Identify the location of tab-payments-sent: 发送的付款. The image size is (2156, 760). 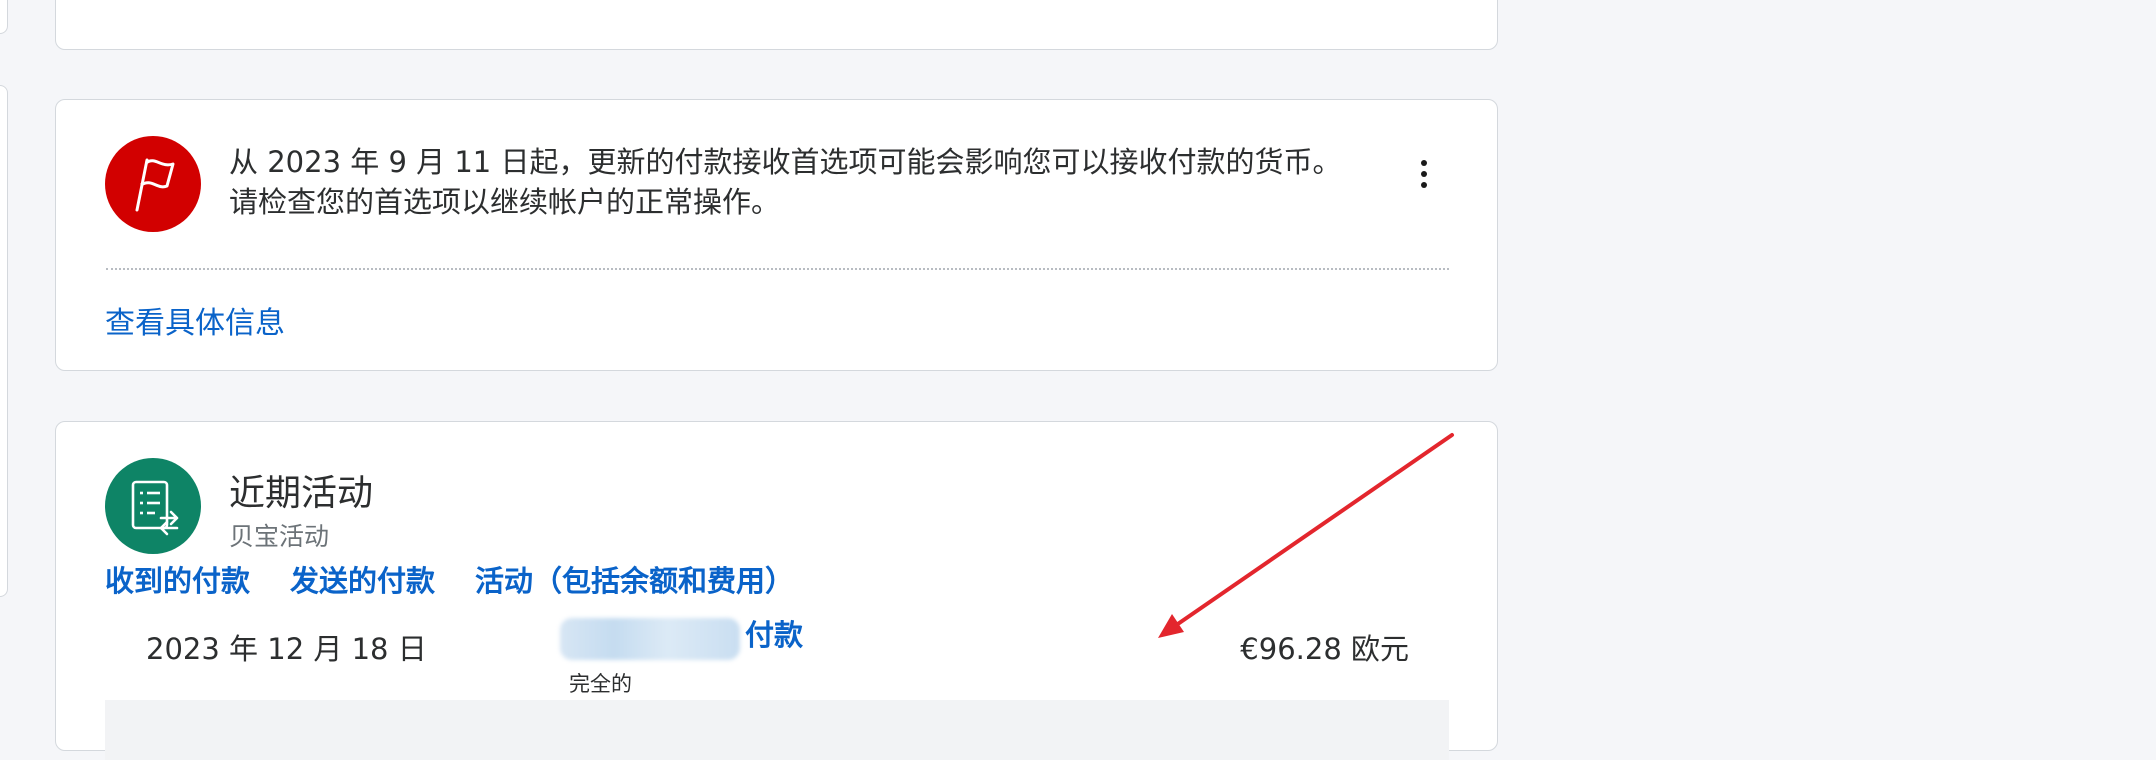
(362, 579).